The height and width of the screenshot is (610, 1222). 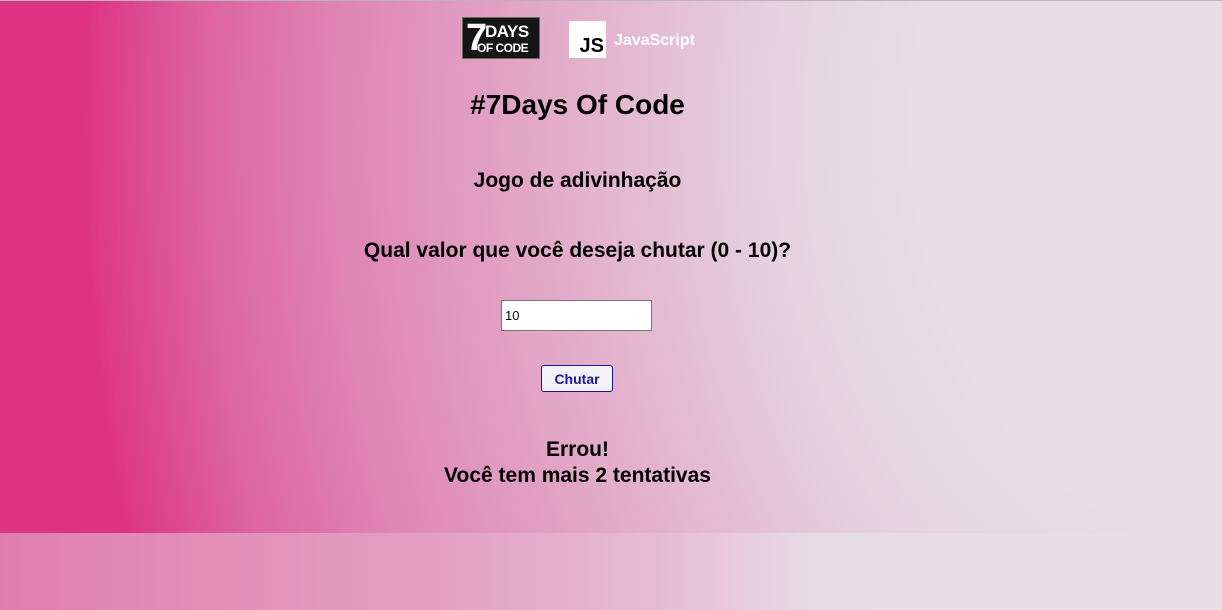 I want to click on guess-input, so click(x=576, y=315).